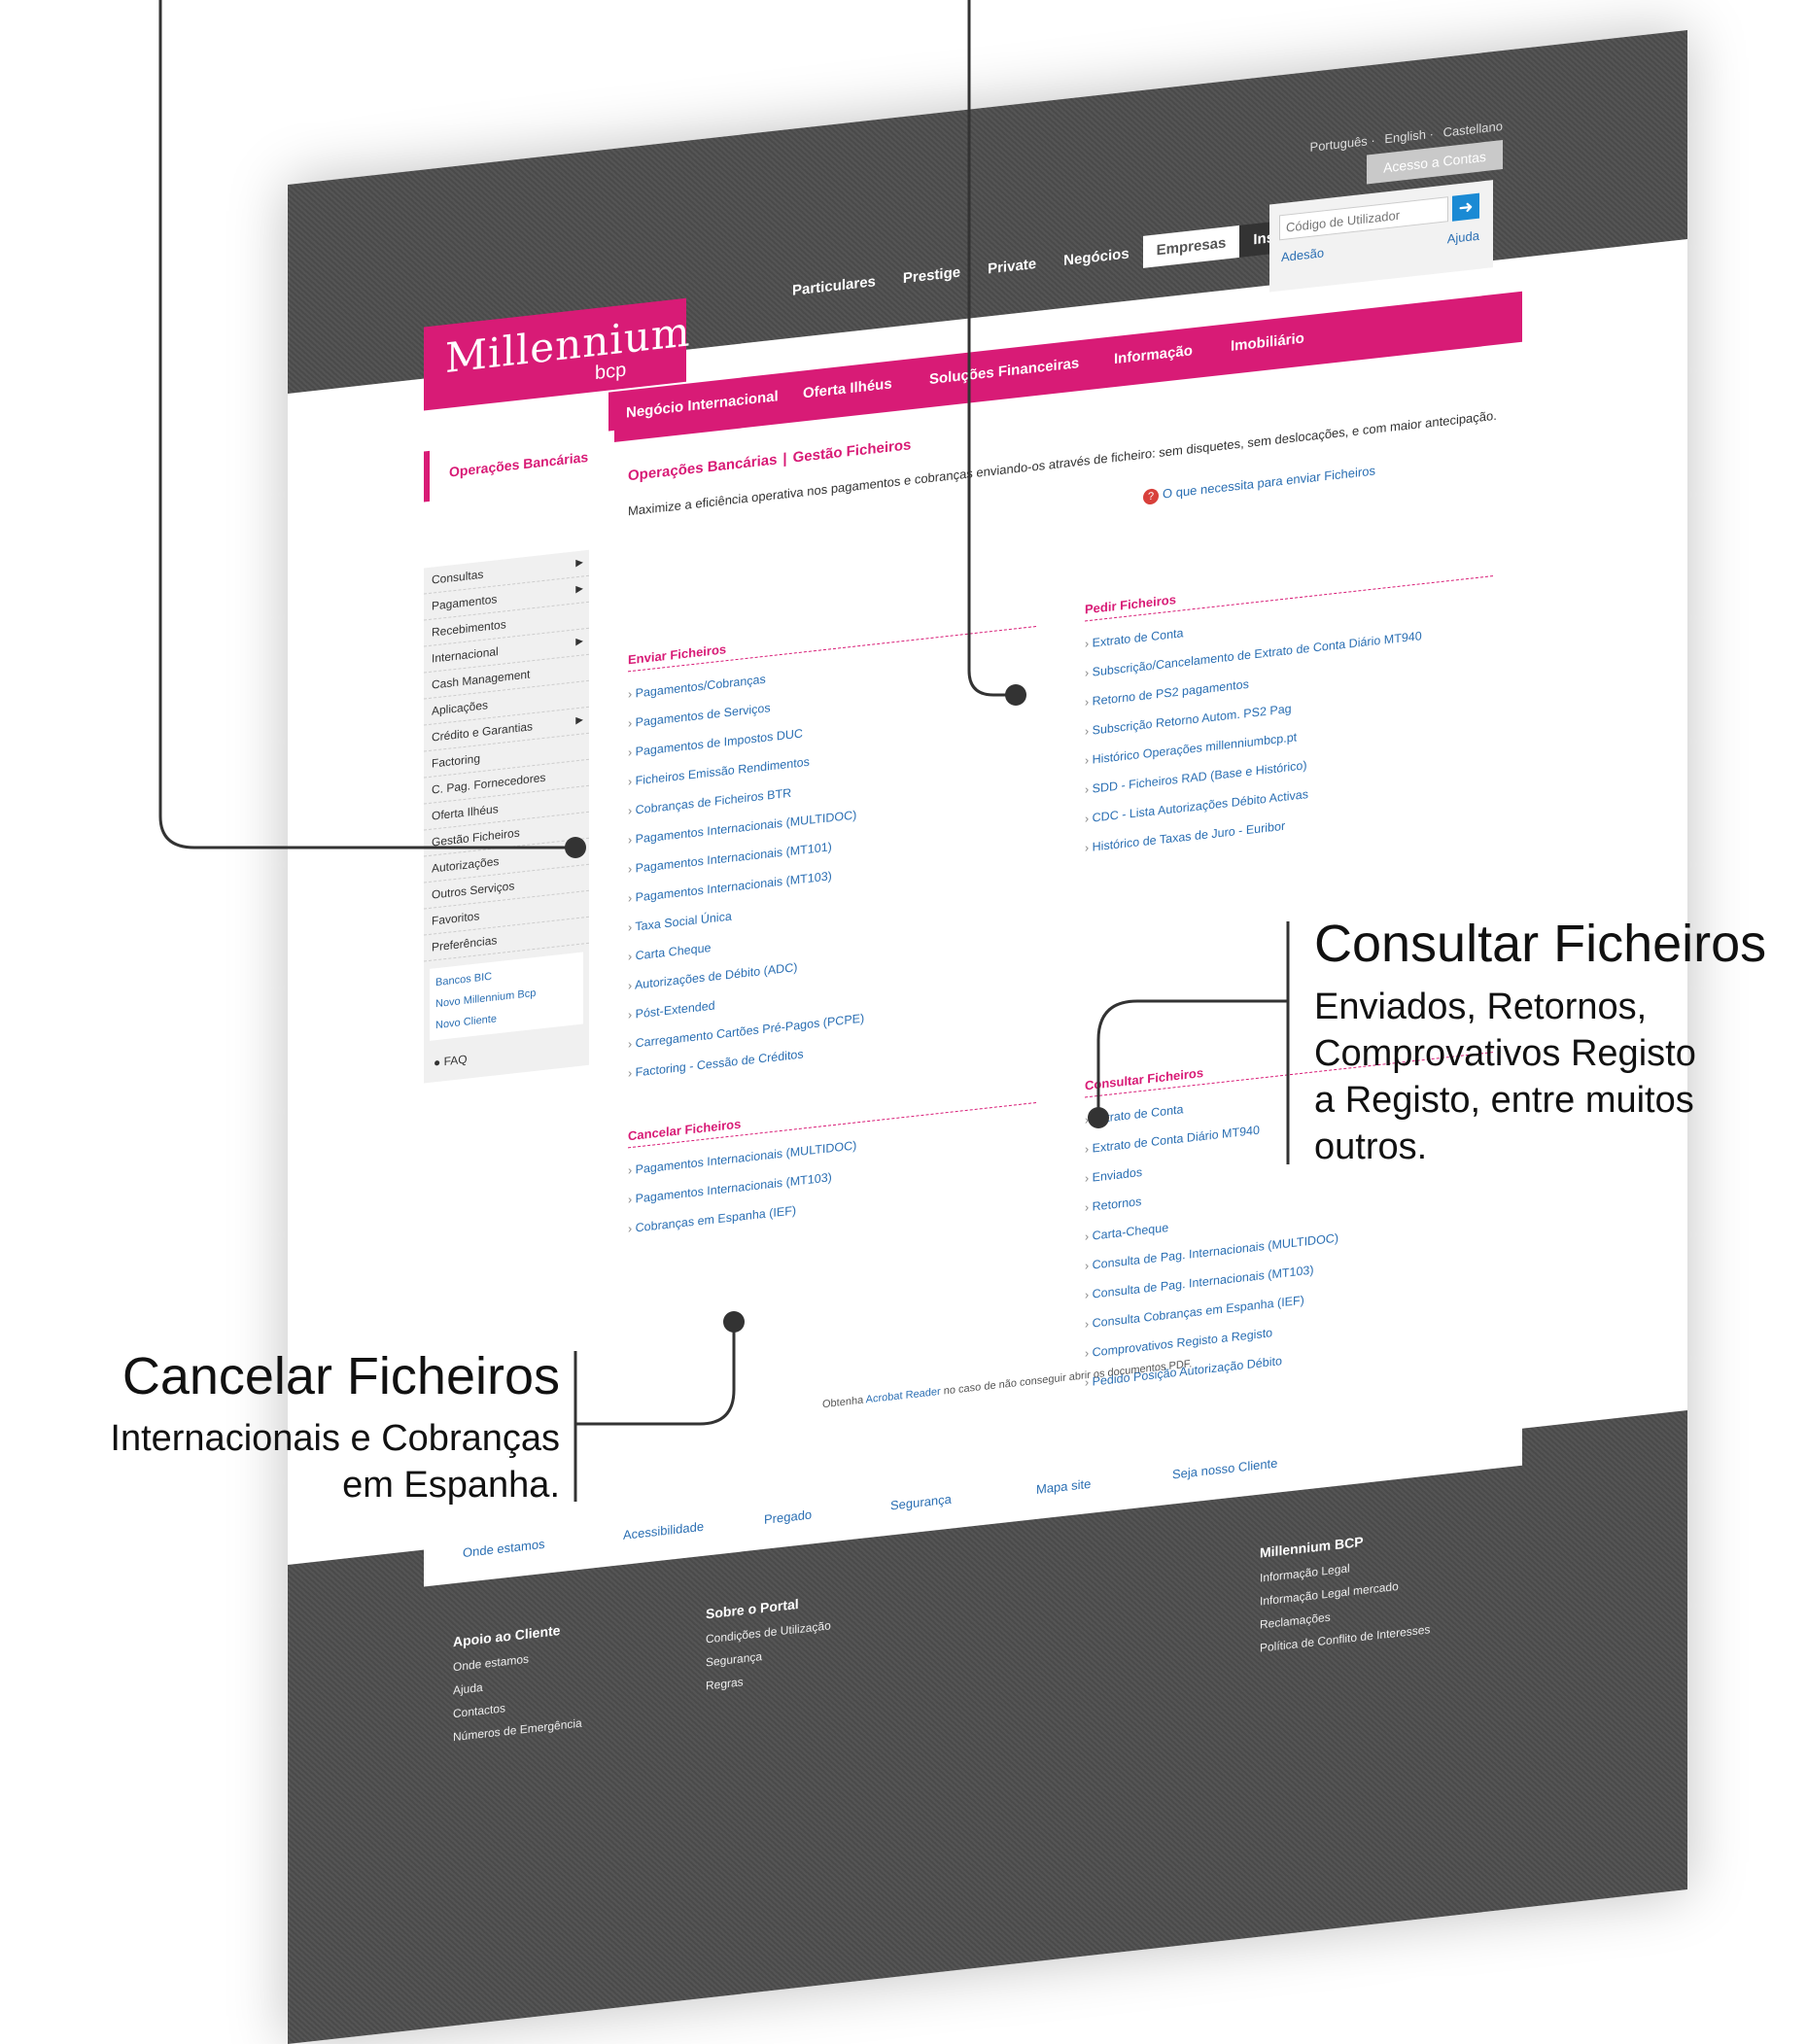 Image resolution: width=1807 pixels, height=2044 pixels. I want to click on annotation-cancelar-body: Internacionais e Cobranças em Espanha., so click(335, 1462).